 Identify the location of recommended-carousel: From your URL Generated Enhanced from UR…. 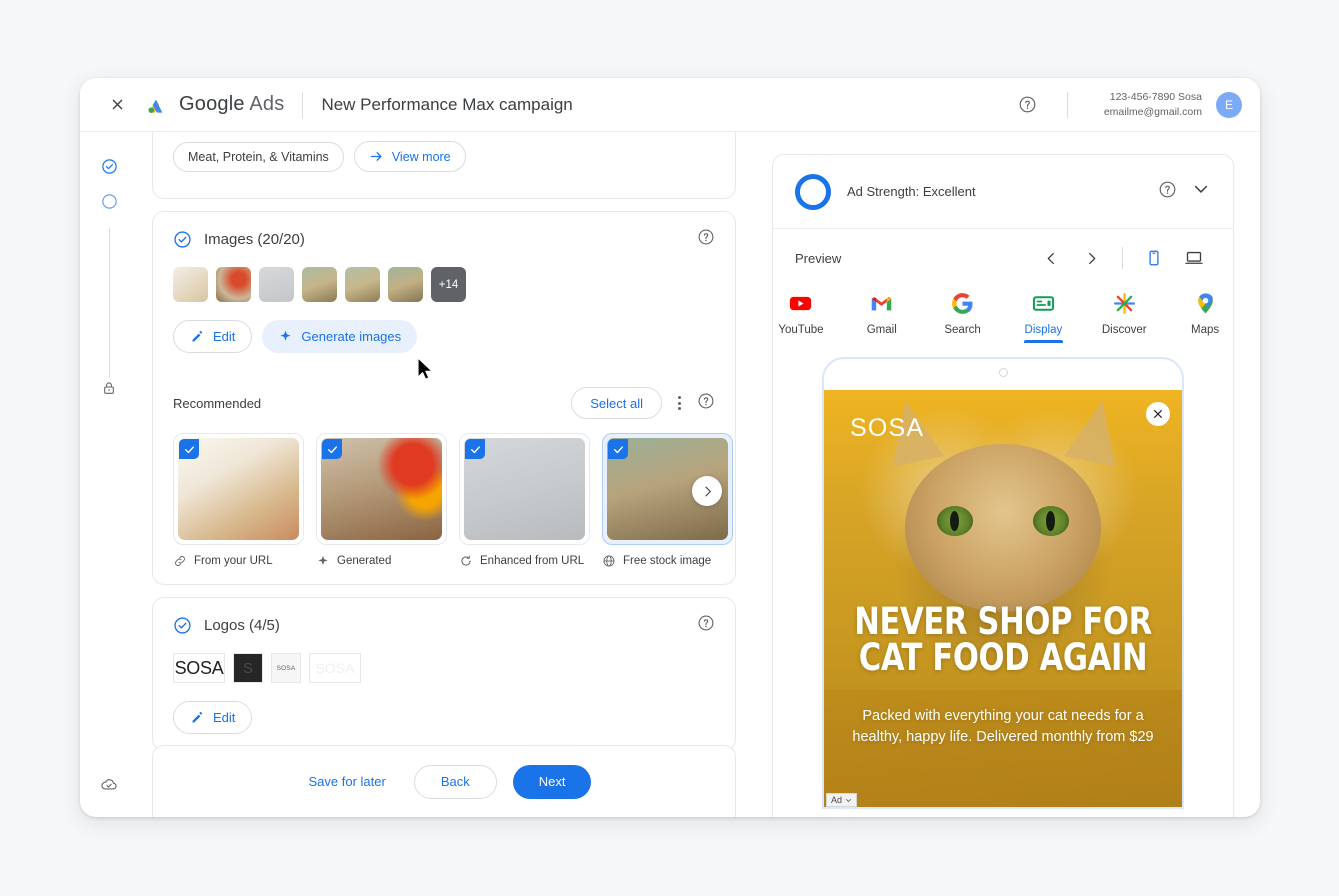
(453, 500).